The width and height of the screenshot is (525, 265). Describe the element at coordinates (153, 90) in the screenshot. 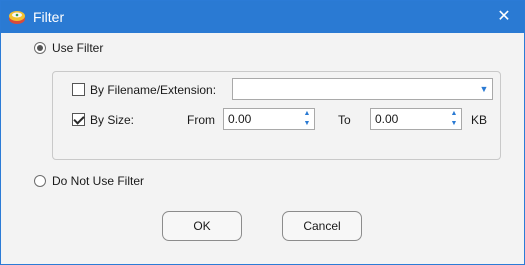

I see `by-filename-label: By Filename/Extension:` at that location.